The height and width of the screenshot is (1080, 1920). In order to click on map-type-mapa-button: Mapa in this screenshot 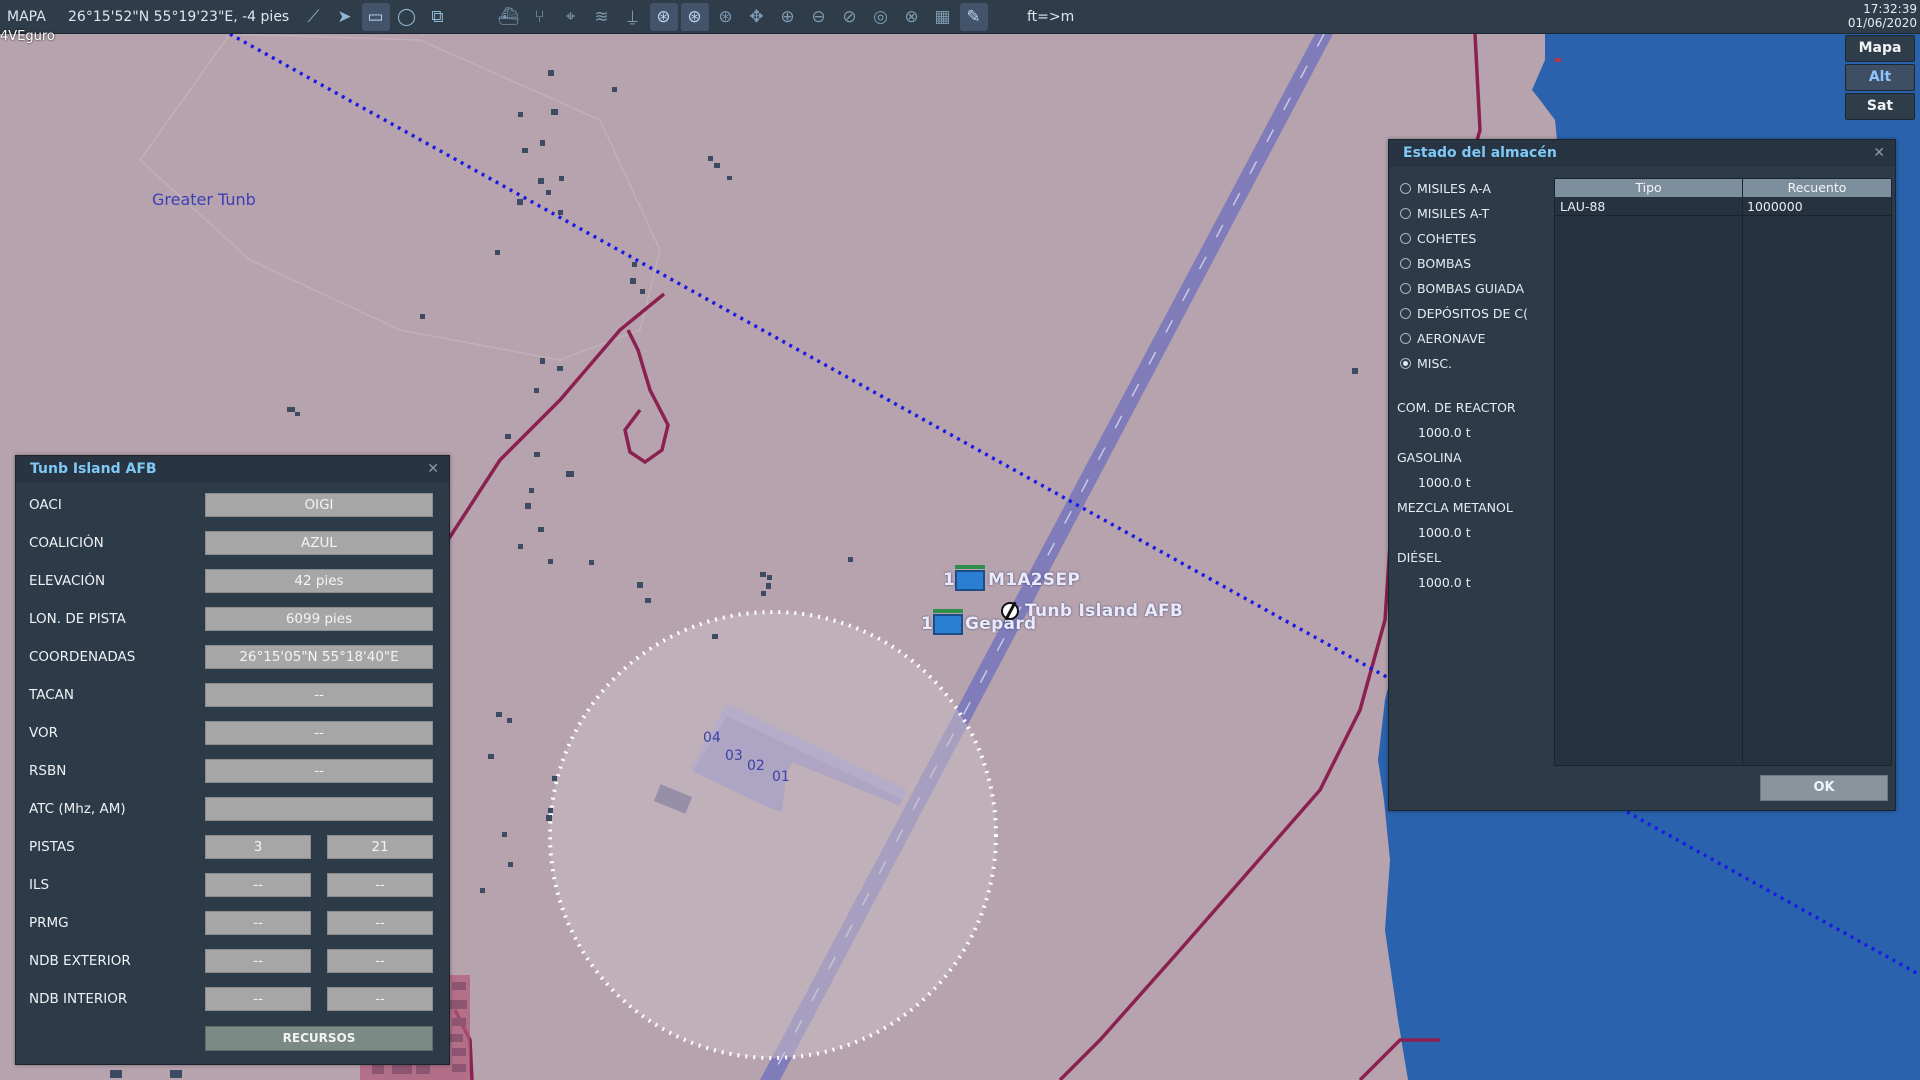, I will do `click(1880, 48)`.